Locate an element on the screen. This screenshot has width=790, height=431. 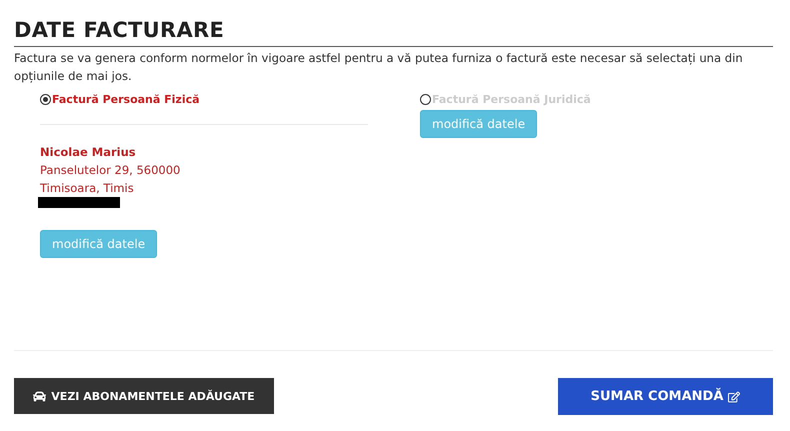
option-label: Factură Persoană Fizică is located at coordinates (126, 99).